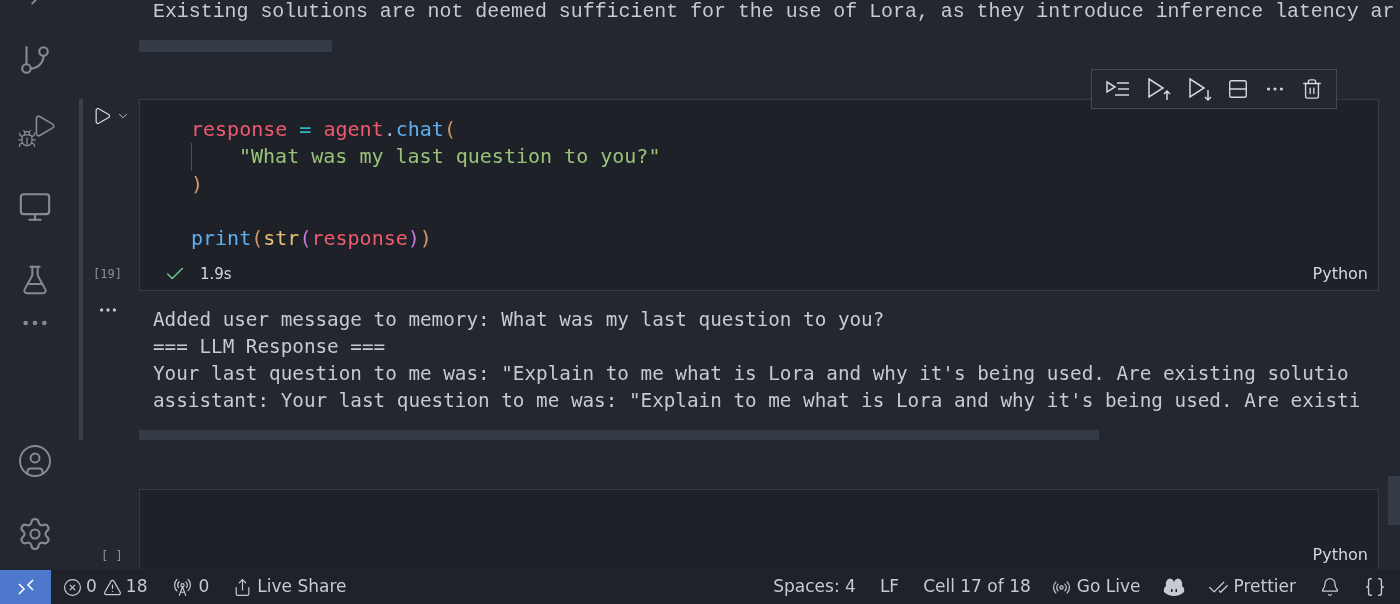 Image resolution: width=1400 pixels, height=604 pixels. I want to click on prettier-label: Prettier, so click(1264, 587).